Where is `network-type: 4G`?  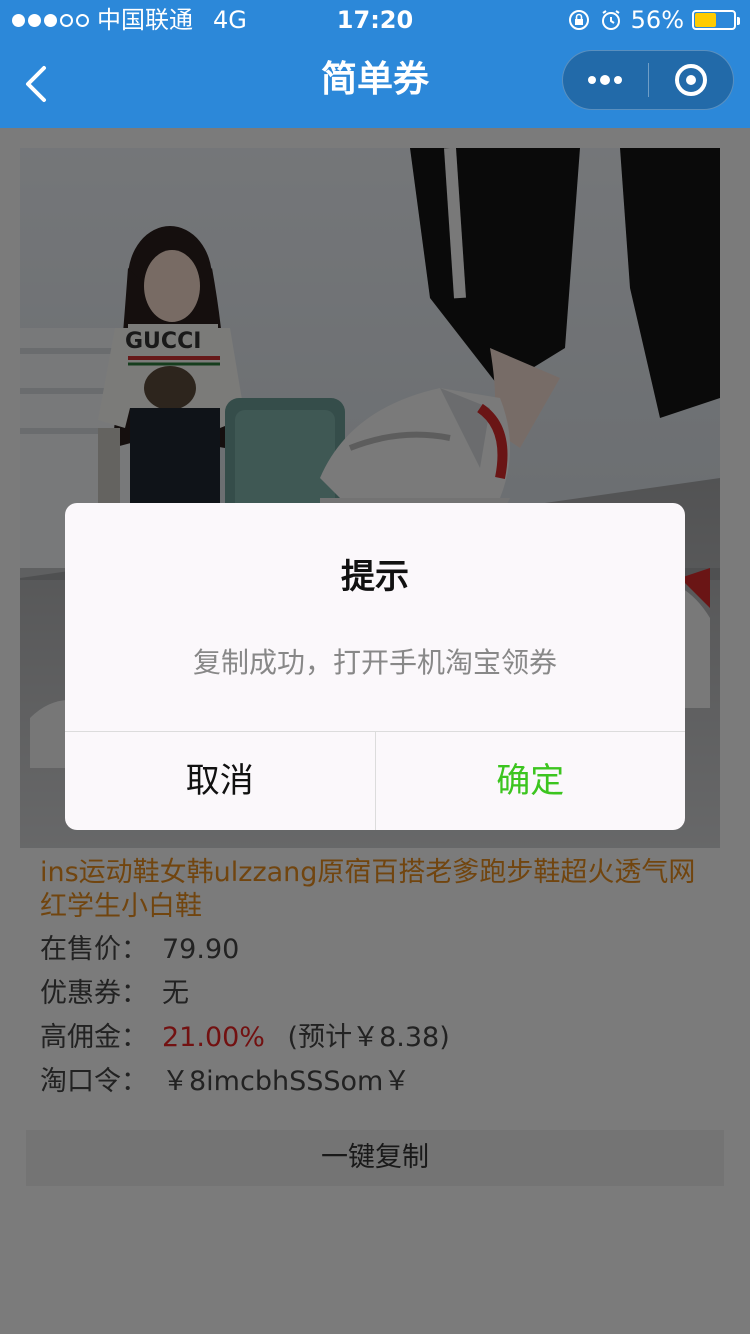 network-type: 4G is located at coordinates (230, 20).